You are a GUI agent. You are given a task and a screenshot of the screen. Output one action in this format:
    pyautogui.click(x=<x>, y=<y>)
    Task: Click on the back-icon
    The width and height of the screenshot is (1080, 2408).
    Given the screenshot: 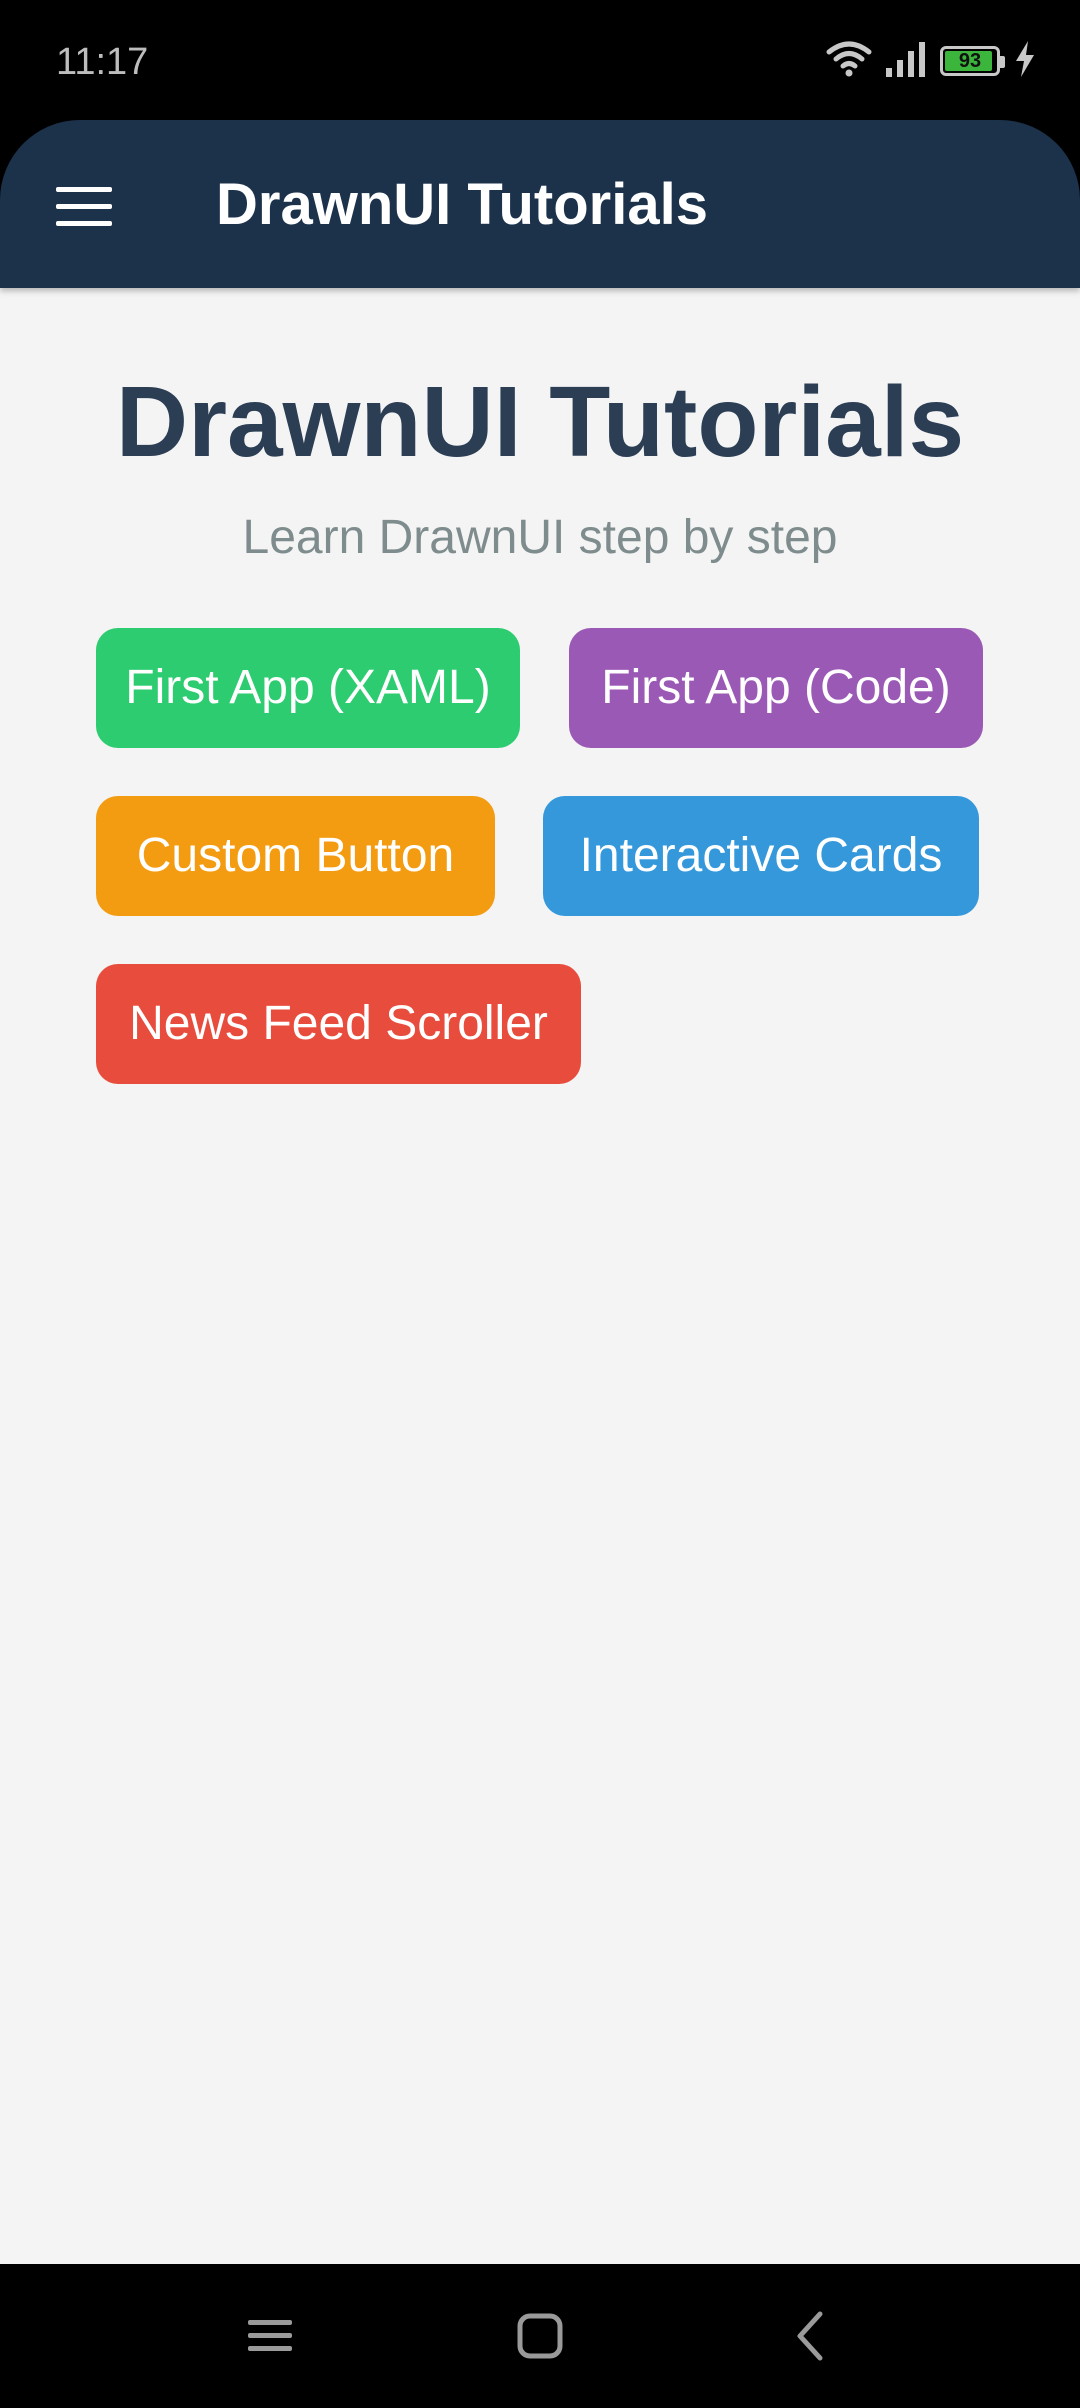 What is the action you would take?
    pyautogui.click(x=810, y=2336)
    